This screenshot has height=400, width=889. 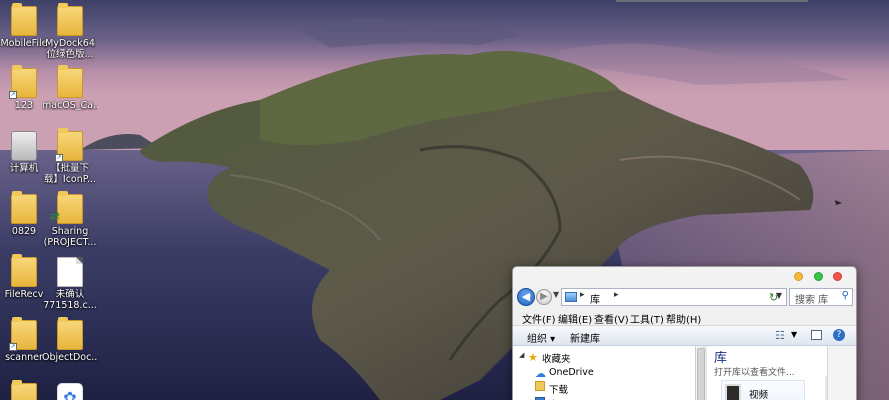 I want to click on folder-icon: ⇄, so click(x=66, y=207).